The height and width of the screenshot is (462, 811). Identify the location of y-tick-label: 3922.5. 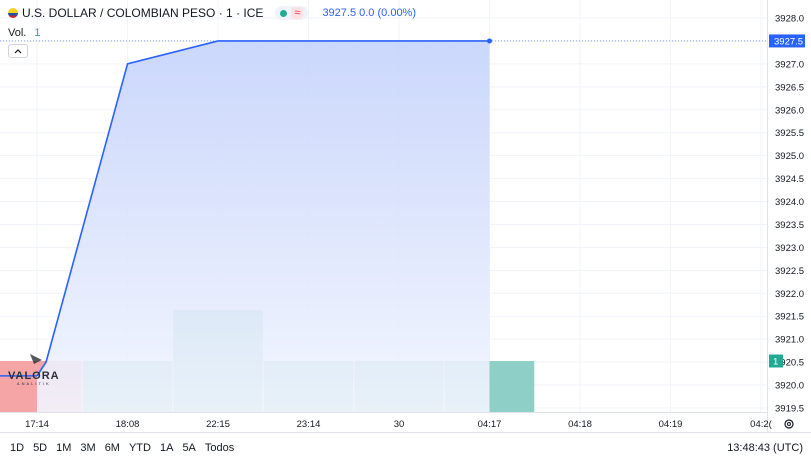
(789, 271).